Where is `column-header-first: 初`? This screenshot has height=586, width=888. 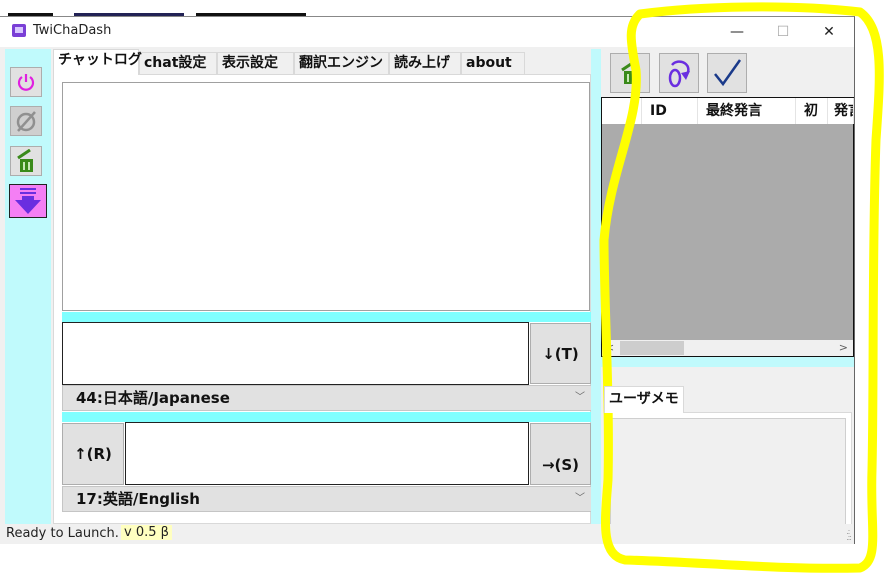
column-header-first: 初 is located at coordinates (812, 111).